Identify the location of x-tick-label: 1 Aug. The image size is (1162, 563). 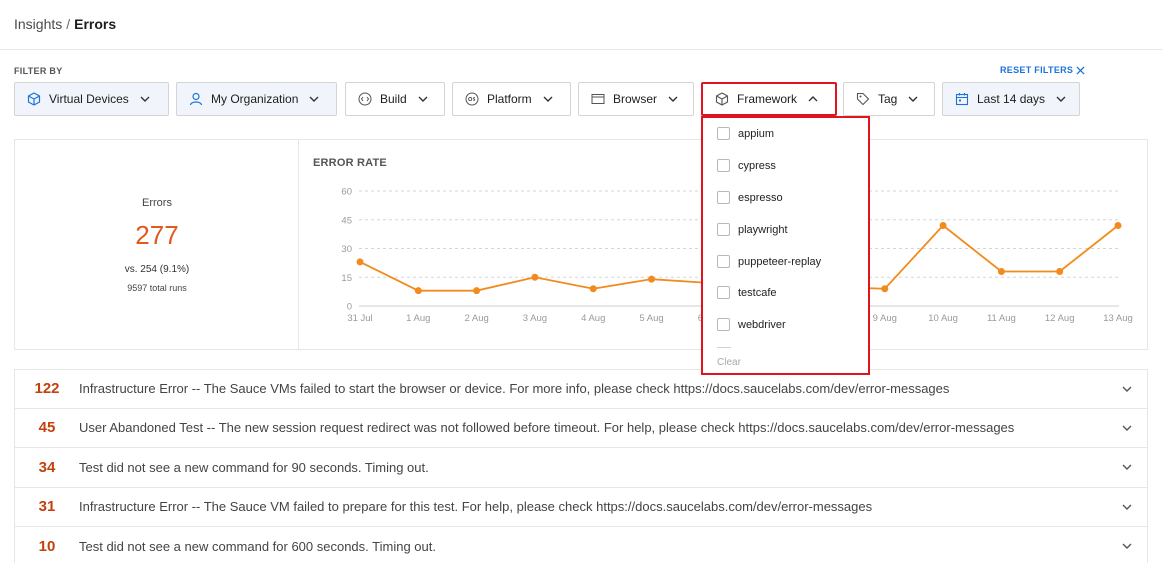
(418, 318).